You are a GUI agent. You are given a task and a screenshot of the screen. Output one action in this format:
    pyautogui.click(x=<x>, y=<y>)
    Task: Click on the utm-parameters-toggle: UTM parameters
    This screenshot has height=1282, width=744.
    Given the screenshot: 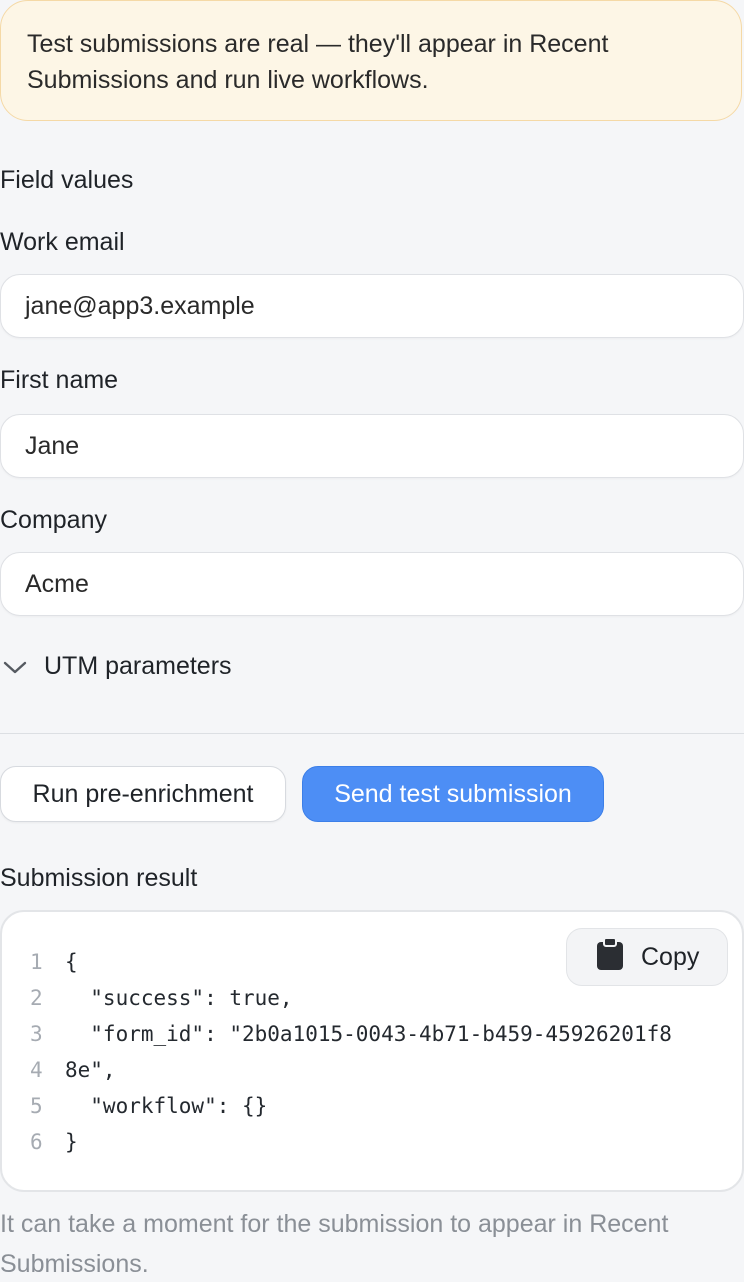 What is the action you would take?
    pyautogui.click(x=116, y=666)
    